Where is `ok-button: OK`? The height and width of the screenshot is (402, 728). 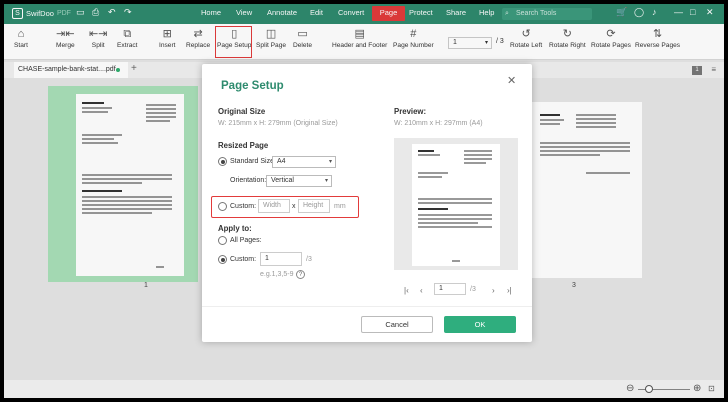 ok-button: OK is located at coordinates (480, 324).